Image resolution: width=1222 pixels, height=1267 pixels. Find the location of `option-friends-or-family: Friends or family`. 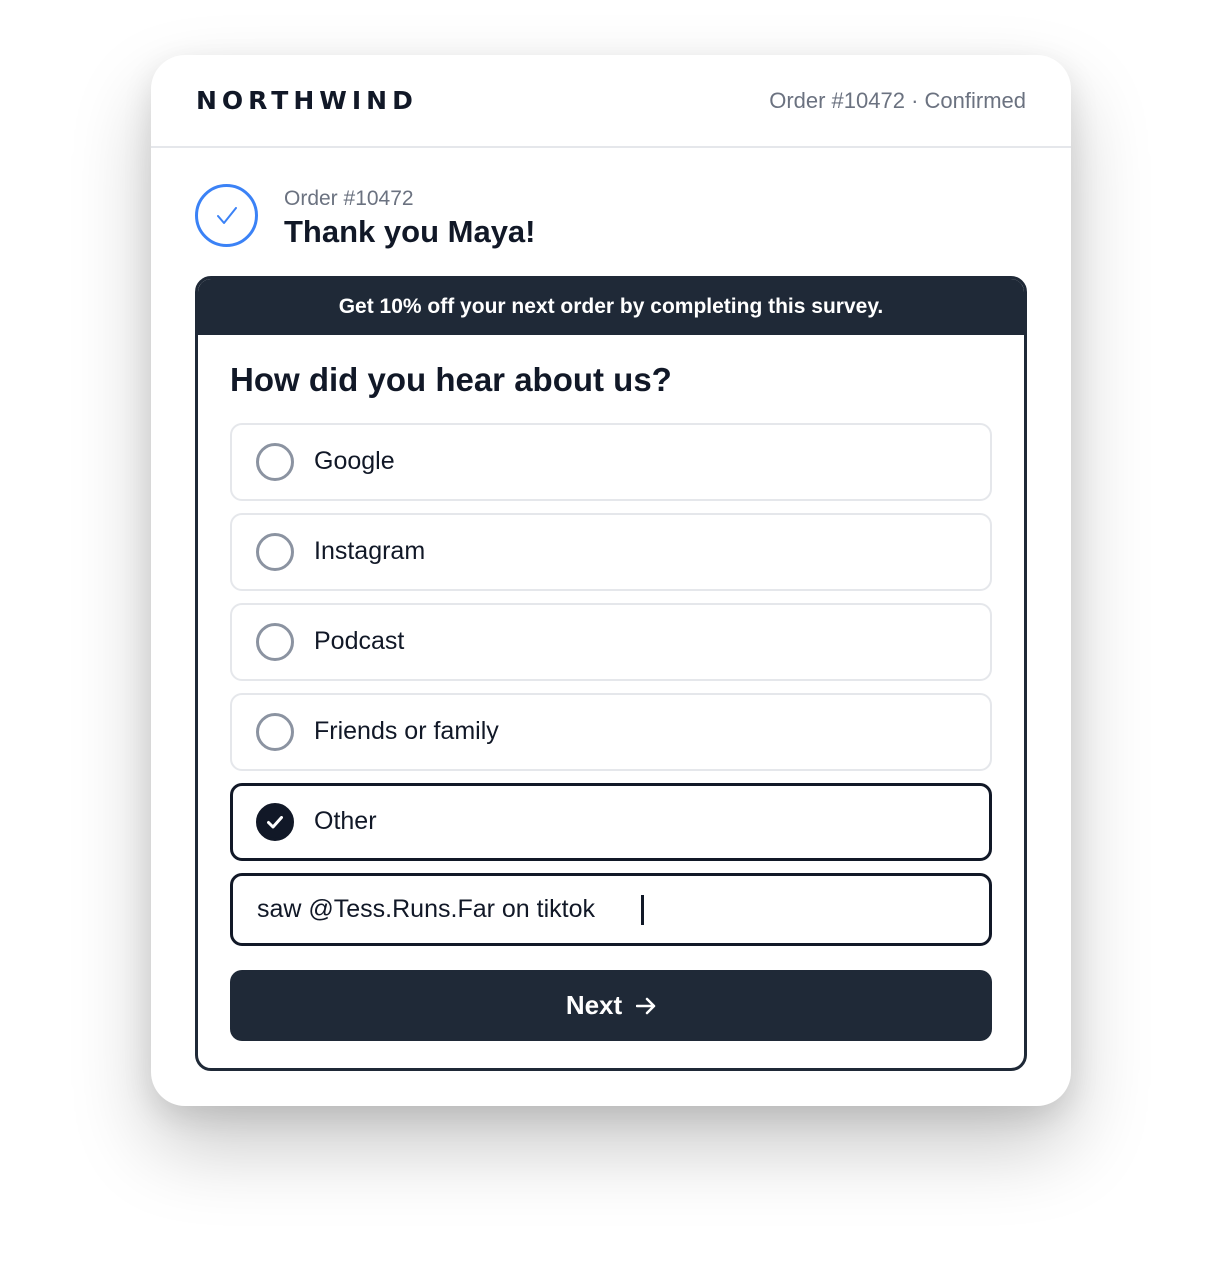

option-friends-or-family: Friends or family is located at coordinates (611, 732).